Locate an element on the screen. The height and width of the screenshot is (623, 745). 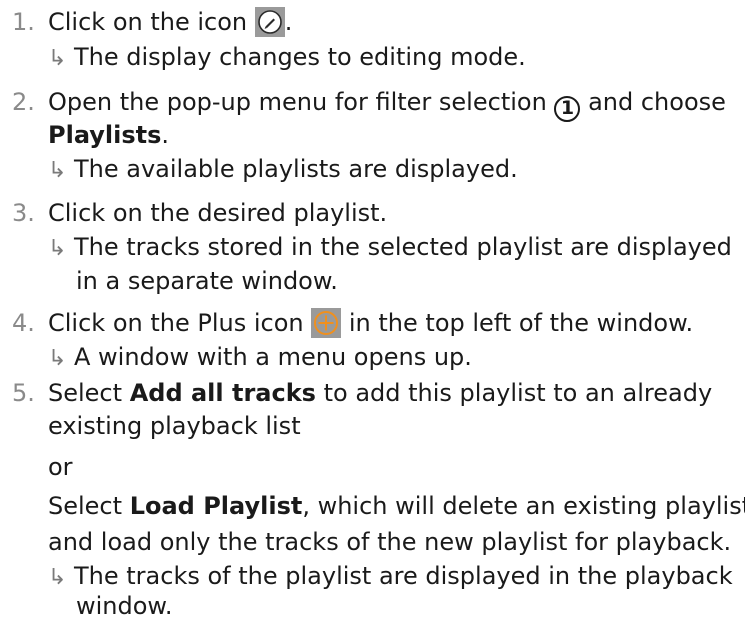
callout-marker: 1 is located at coordinates (567, 109).